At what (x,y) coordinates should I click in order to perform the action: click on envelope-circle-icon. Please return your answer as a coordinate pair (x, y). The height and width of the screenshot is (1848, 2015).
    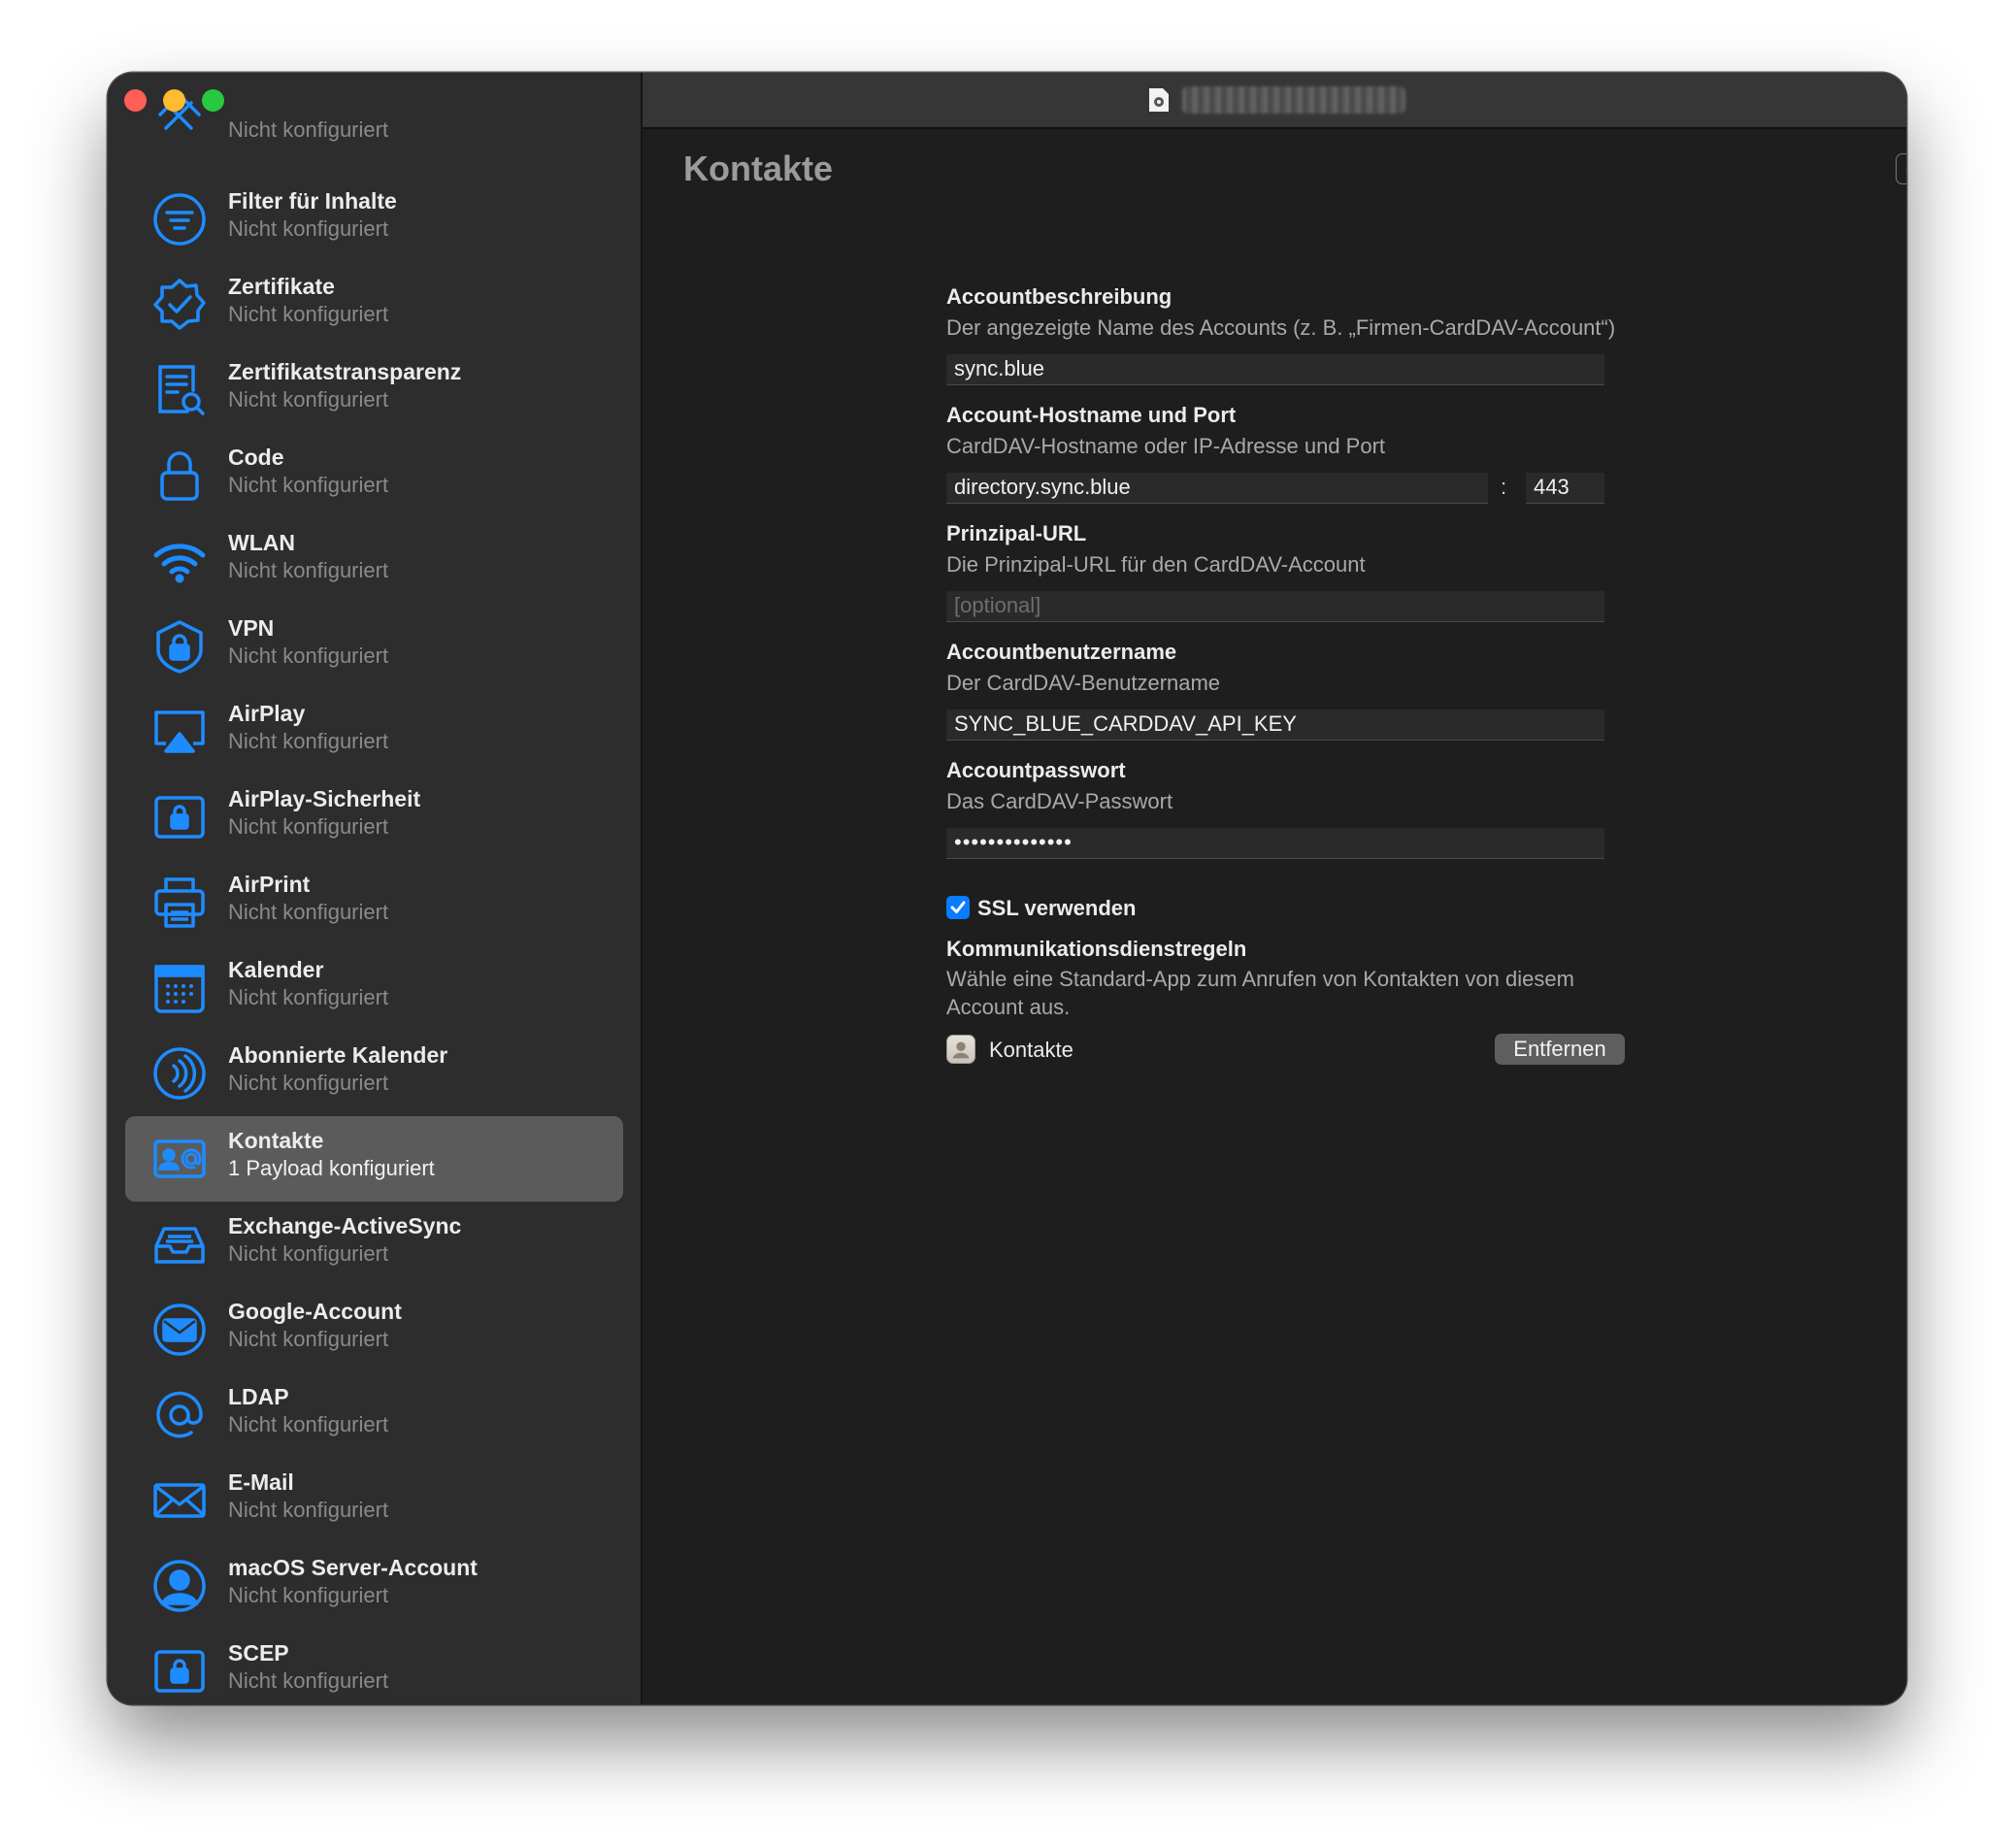
    Looking at the image, I should click on (179, 1330).